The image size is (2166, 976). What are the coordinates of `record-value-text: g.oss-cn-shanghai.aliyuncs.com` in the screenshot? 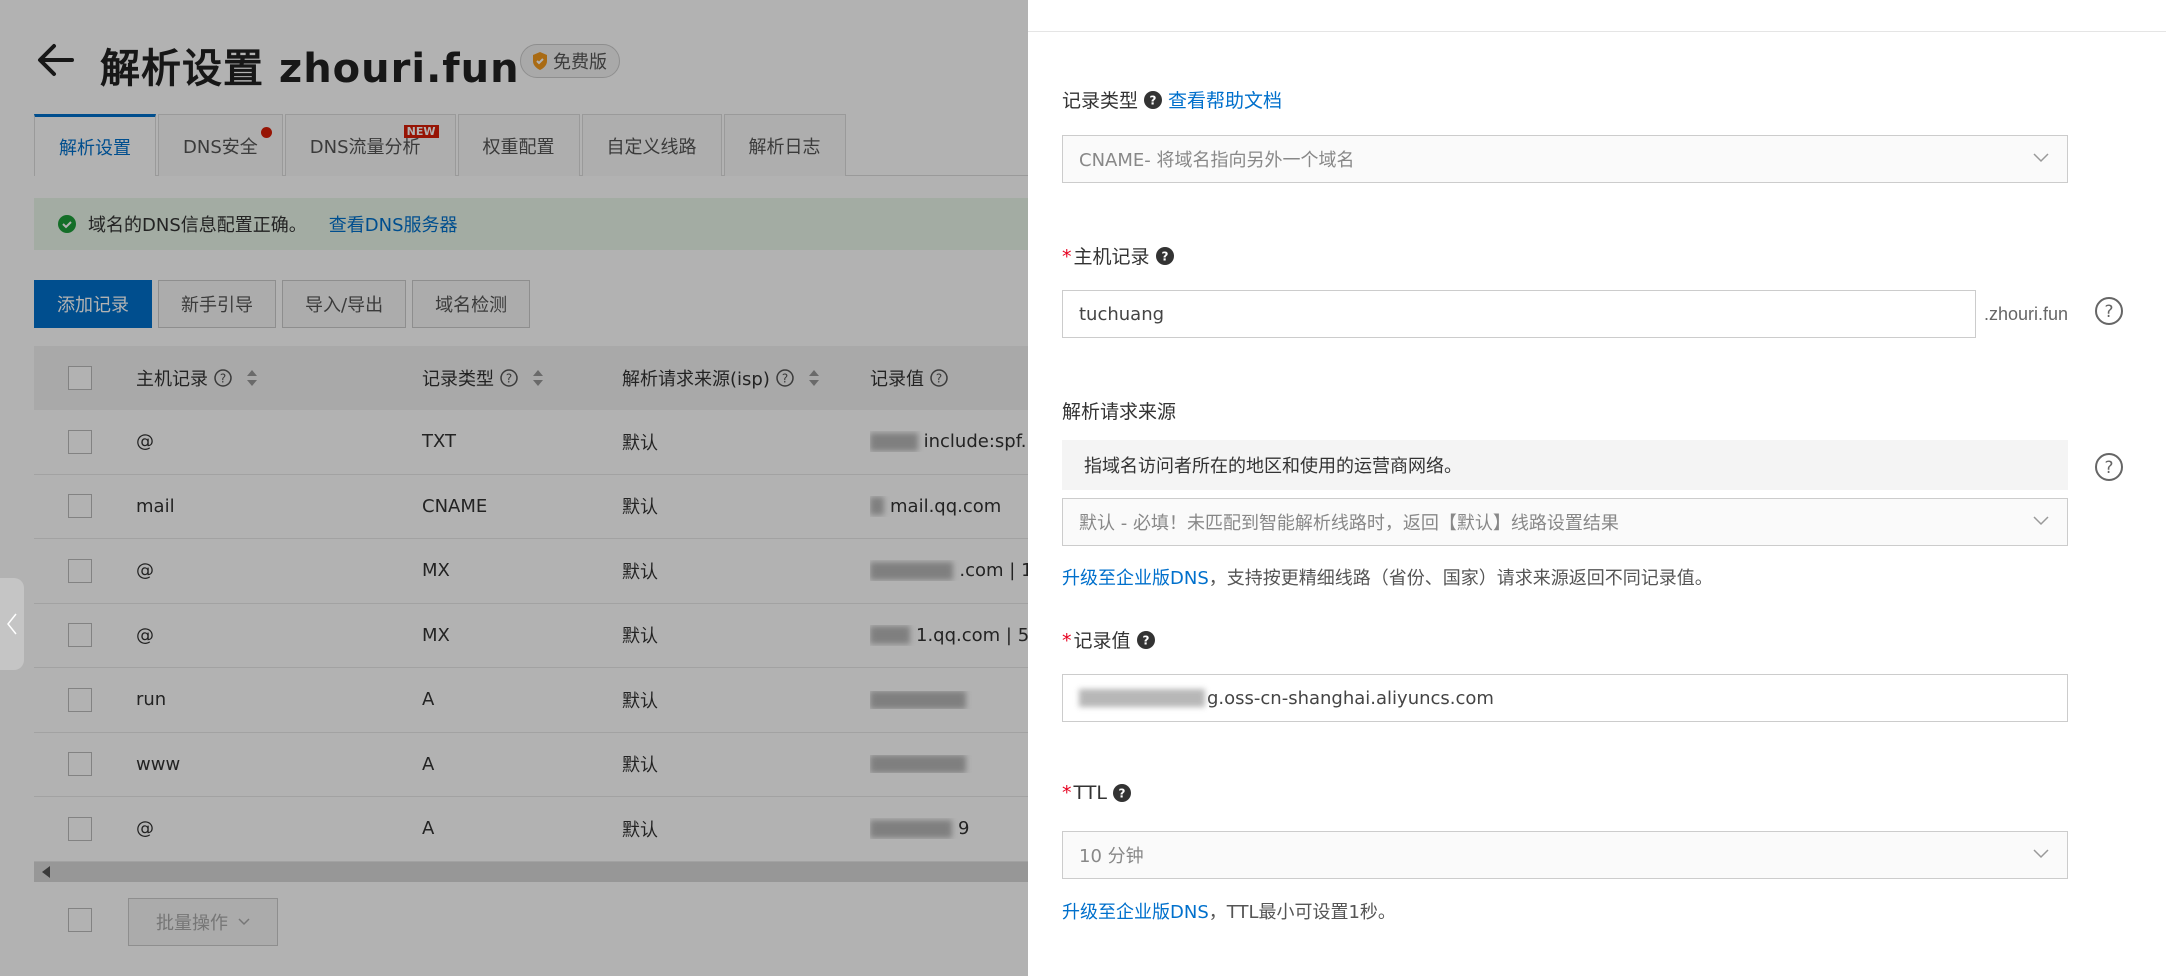 It's located at (1350, 698).